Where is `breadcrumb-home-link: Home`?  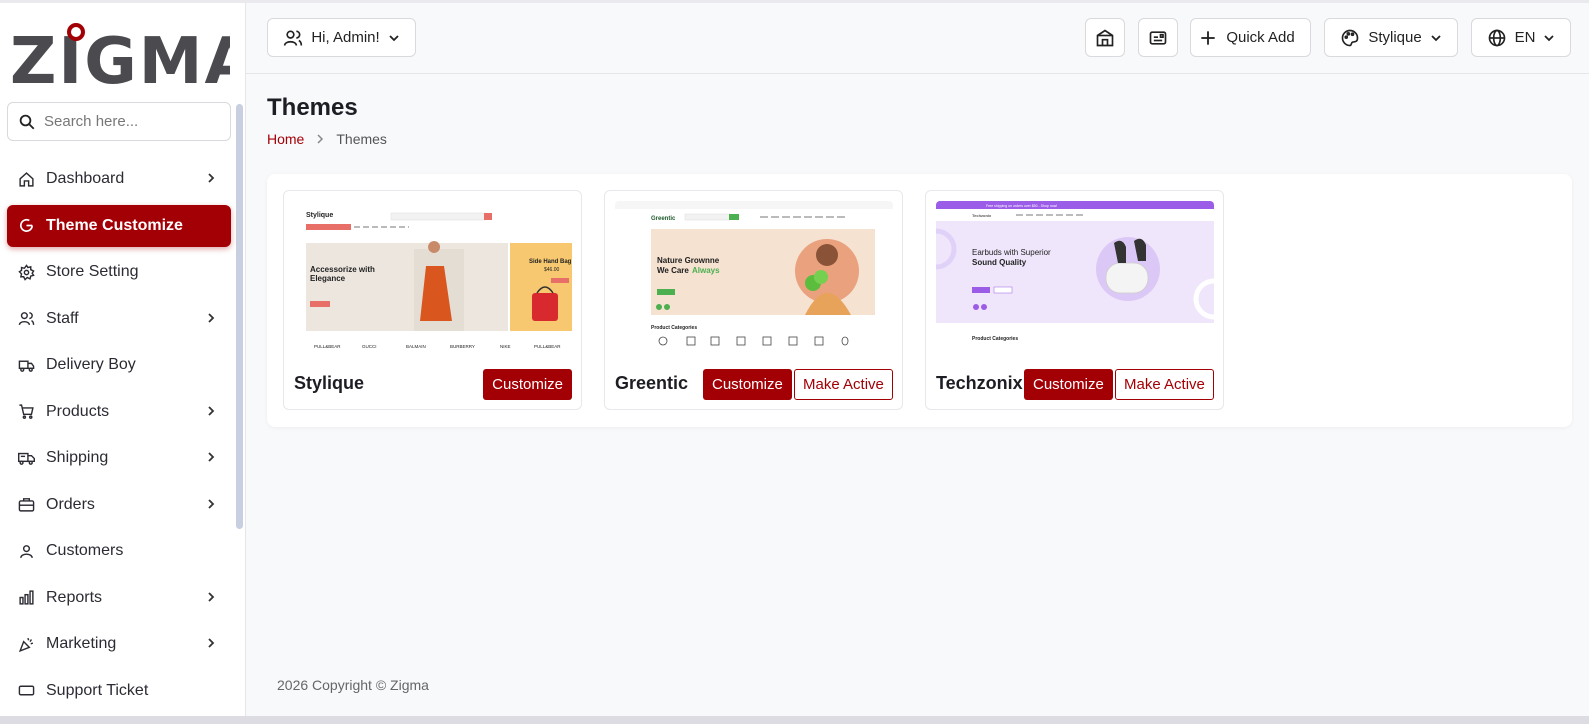
breadcrumb-home-link: Home is located at coordinates (285, 139).